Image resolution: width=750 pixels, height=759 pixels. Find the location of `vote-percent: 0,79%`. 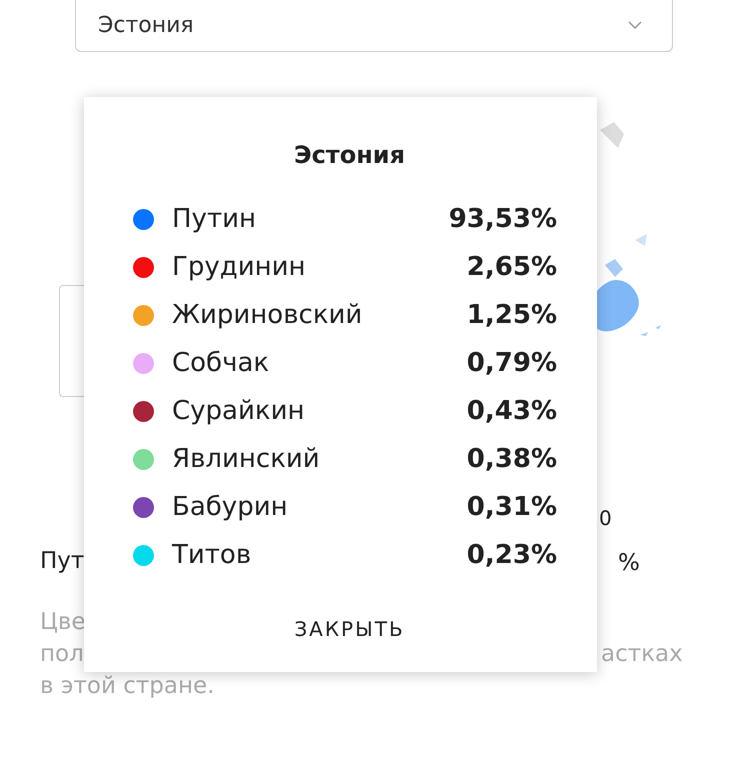

vote-percent: 0,79% is located at coordinates (511, 363).